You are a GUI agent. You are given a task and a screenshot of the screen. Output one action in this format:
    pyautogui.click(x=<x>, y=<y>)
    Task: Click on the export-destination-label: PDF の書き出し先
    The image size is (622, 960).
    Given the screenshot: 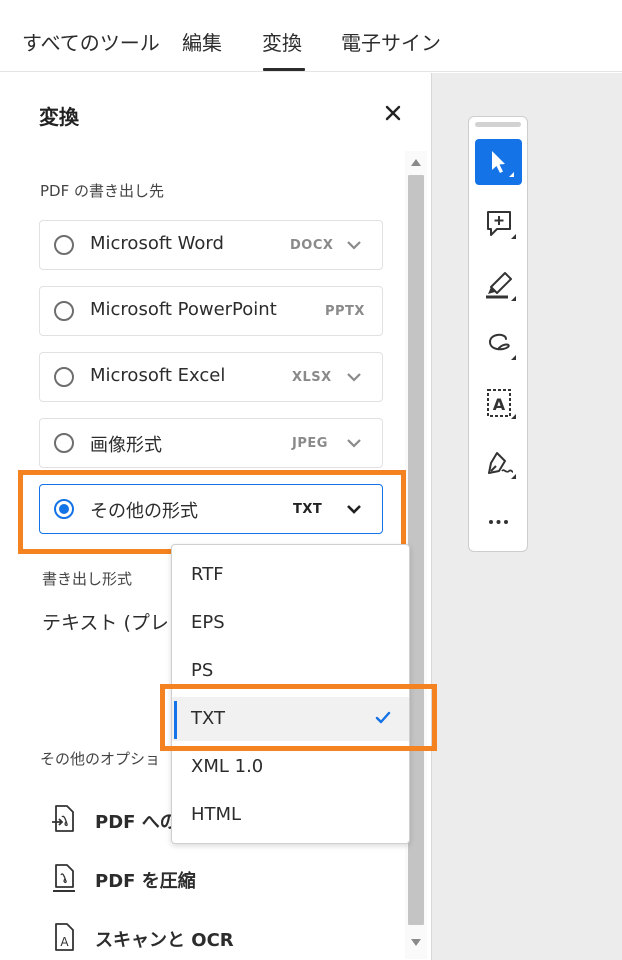 What is the action you would take?
    pyautogui.click(x=102, y=191)
    